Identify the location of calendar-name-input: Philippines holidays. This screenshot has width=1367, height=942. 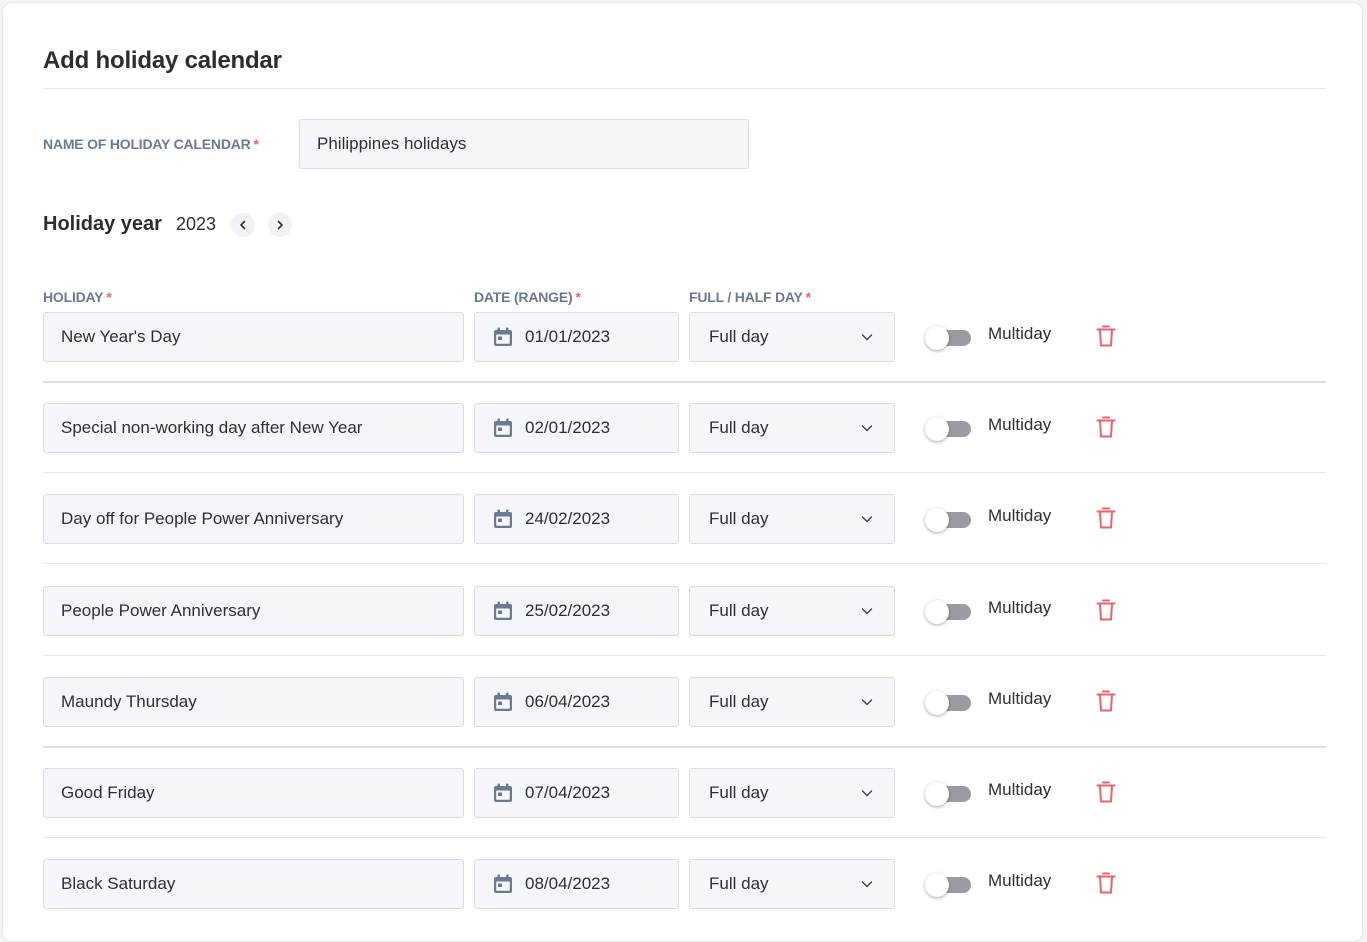
(524, 144).